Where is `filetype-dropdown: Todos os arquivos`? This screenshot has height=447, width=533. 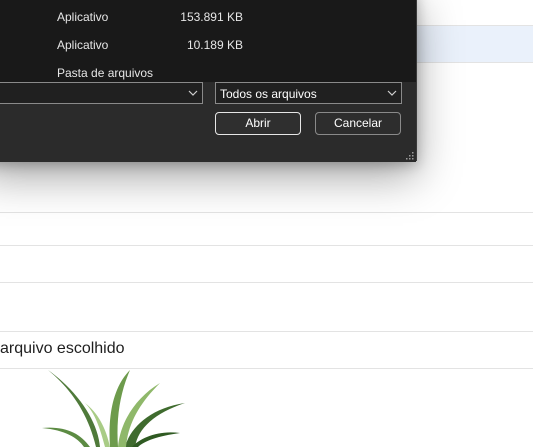
filetype-dropdown: Todos os arquivos is located at coordinates (308, 93).